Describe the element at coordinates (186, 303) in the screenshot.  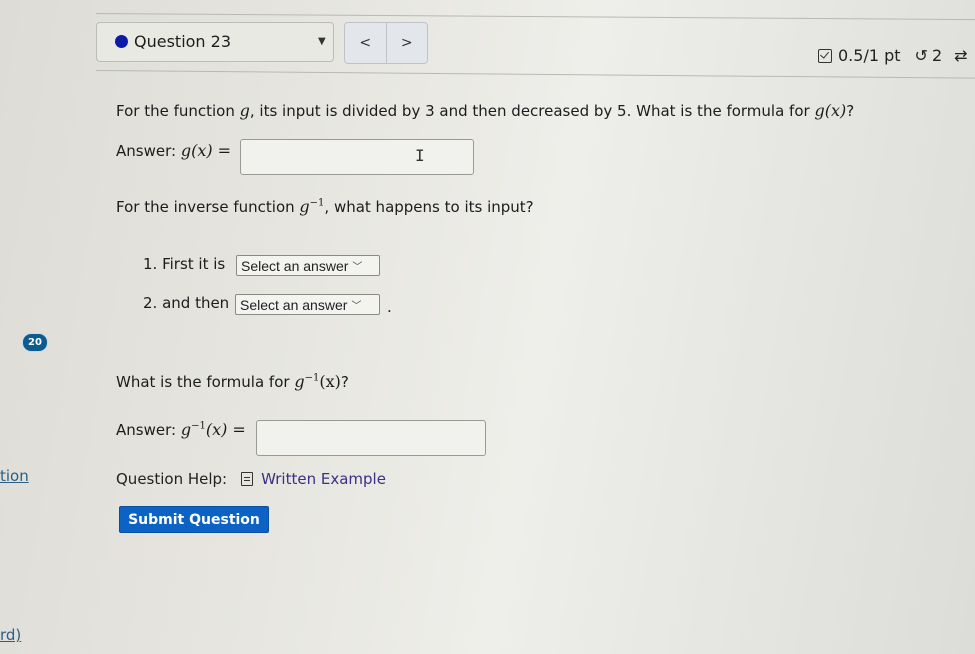
I see `step2-label: 2. and then` at that location.